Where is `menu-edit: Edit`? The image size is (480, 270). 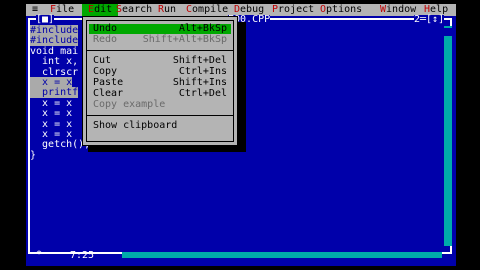 menu-edit: Edit is located at coordinates (100, 10).